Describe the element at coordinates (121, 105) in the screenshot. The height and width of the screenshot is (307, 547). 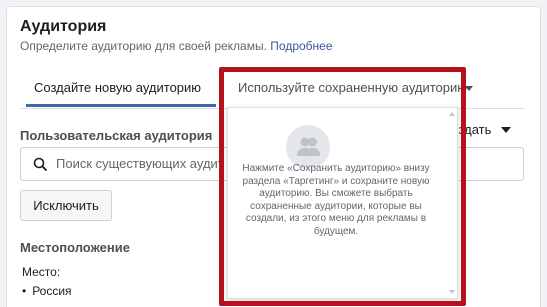
I see `active-tab-indicator` at that location.